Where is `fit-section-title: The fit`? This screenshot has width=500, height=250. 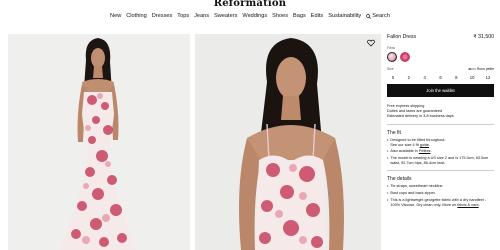
fit-section-title: The fit is located at coordinates (440, 133).